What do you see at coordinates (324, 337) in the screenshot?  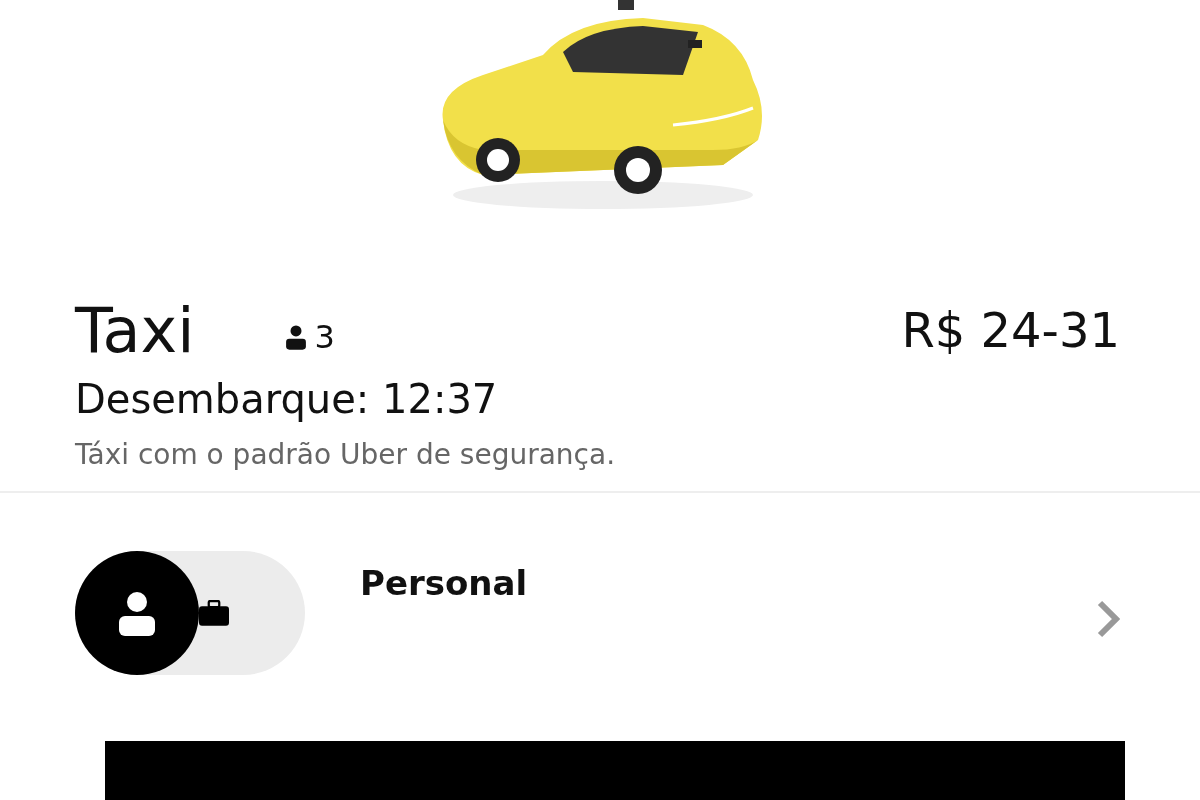 I see `seat-count: 3` at bounding box center [324, 337].